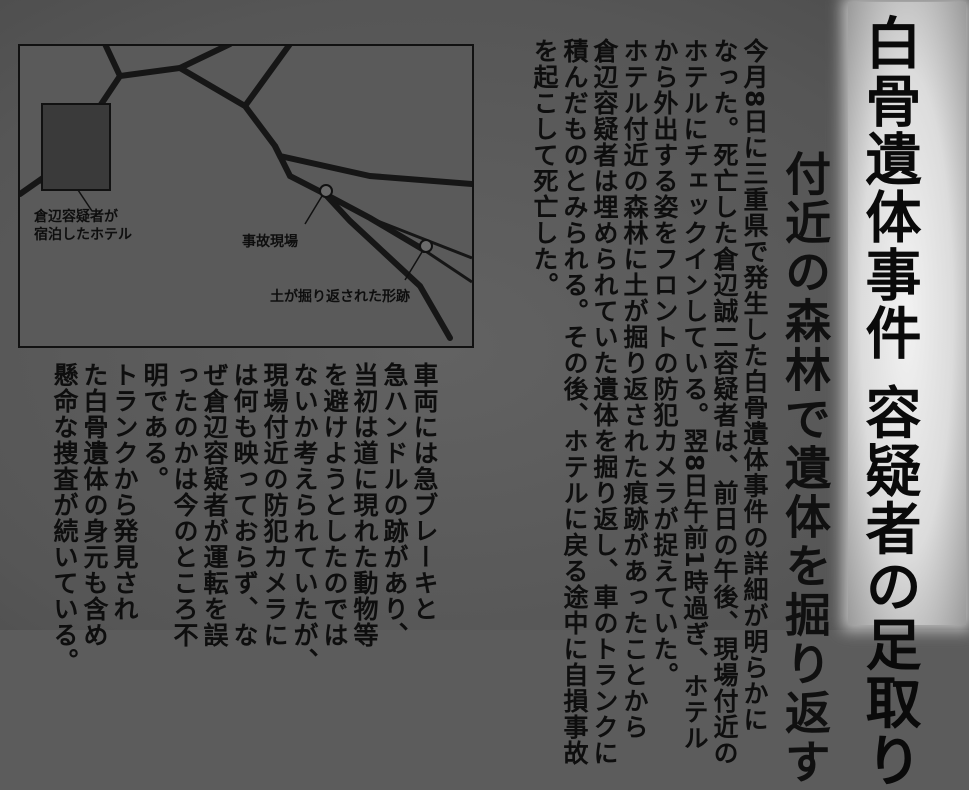 This screenshot has width=969, height=790. Describe the element at coordinates (694, 394) in the screenshot. I see `article-line: ホテルにチェックインしている。翌8日午前1時過ぎ、ホテル` at that location.